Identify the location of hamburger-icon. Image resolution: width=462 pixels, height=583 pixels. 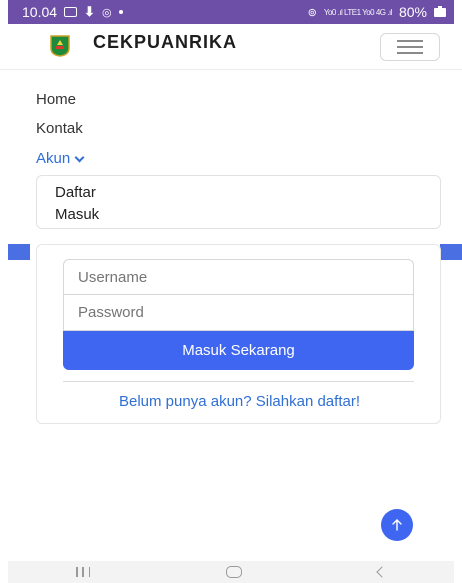
(410, 41).